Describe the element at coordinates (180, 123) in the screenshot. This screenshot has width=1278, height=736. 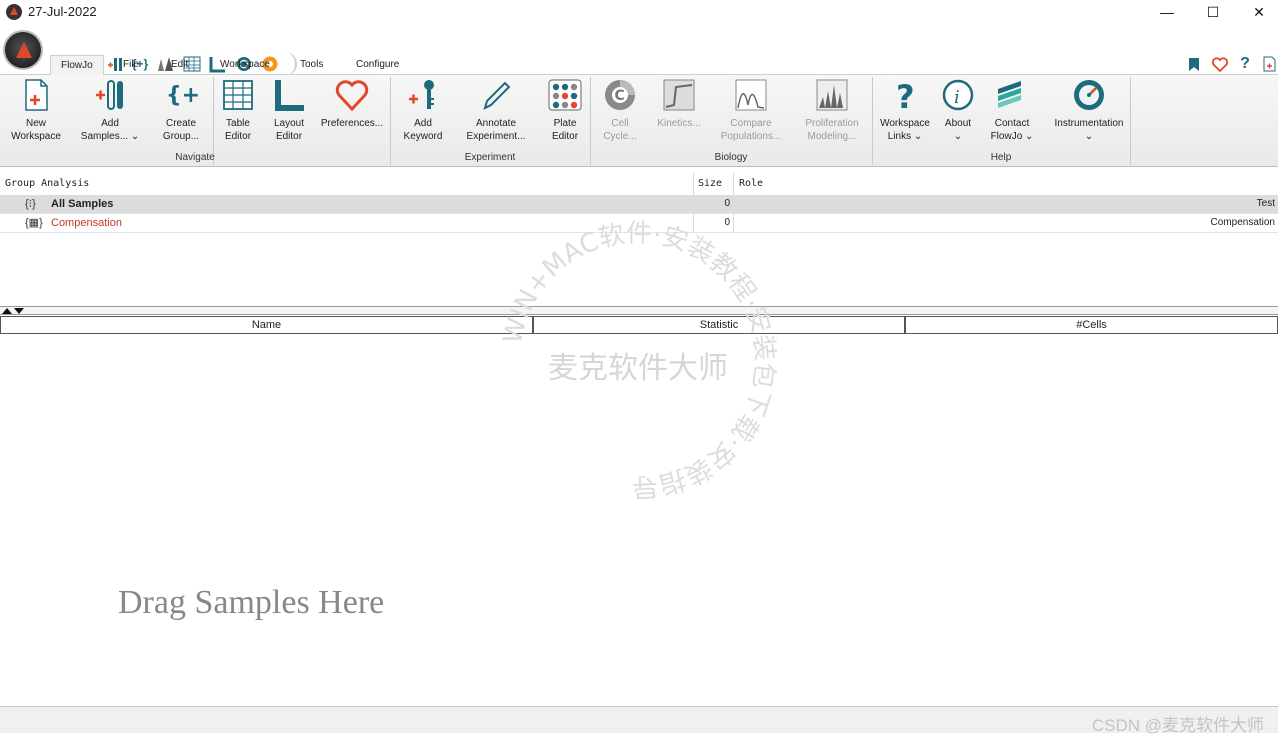
I see `create-group-label-1: Create` at that location.